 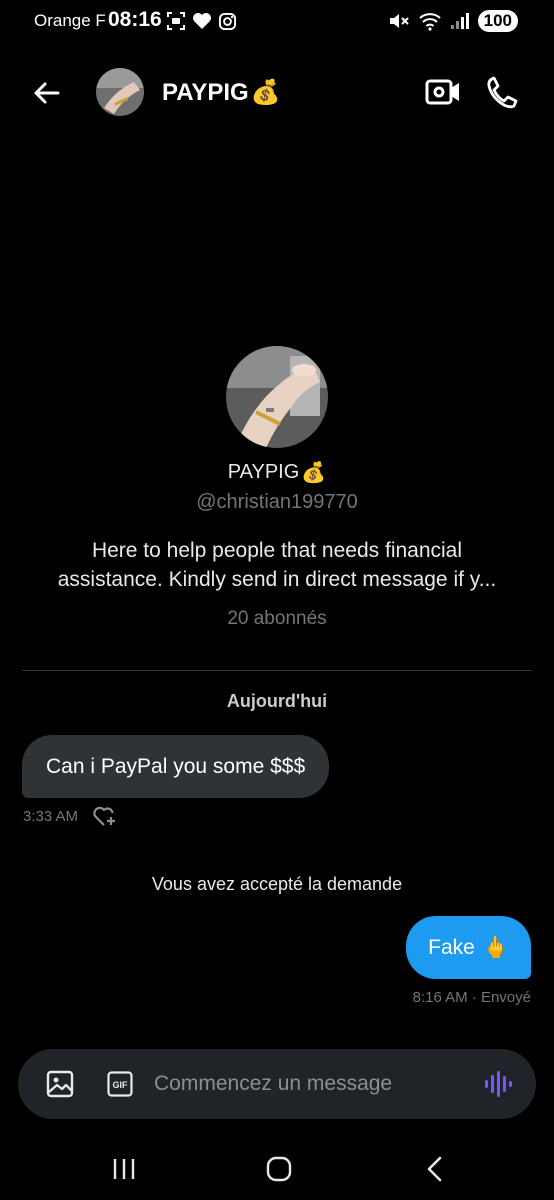 I want to click on gif-label: GIF, so click(x=121, y=1085).